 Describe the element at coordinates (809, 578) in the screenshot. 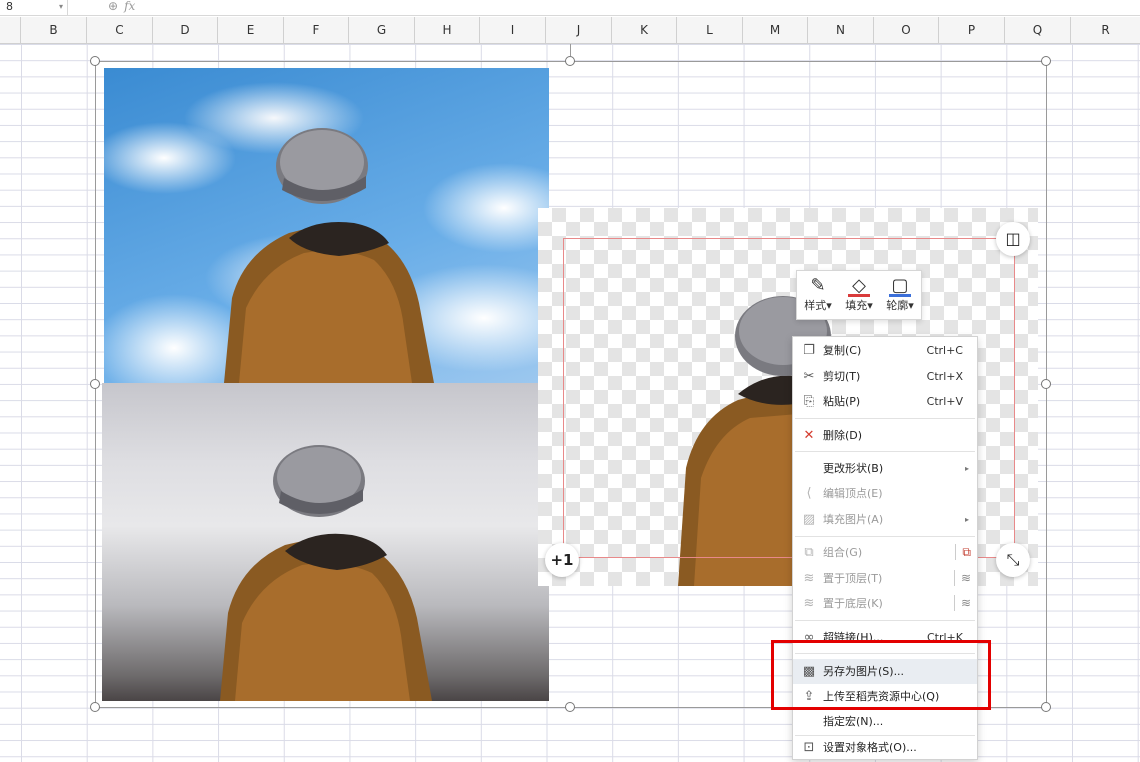

I see `bring-front-icon: ≋` at that location.